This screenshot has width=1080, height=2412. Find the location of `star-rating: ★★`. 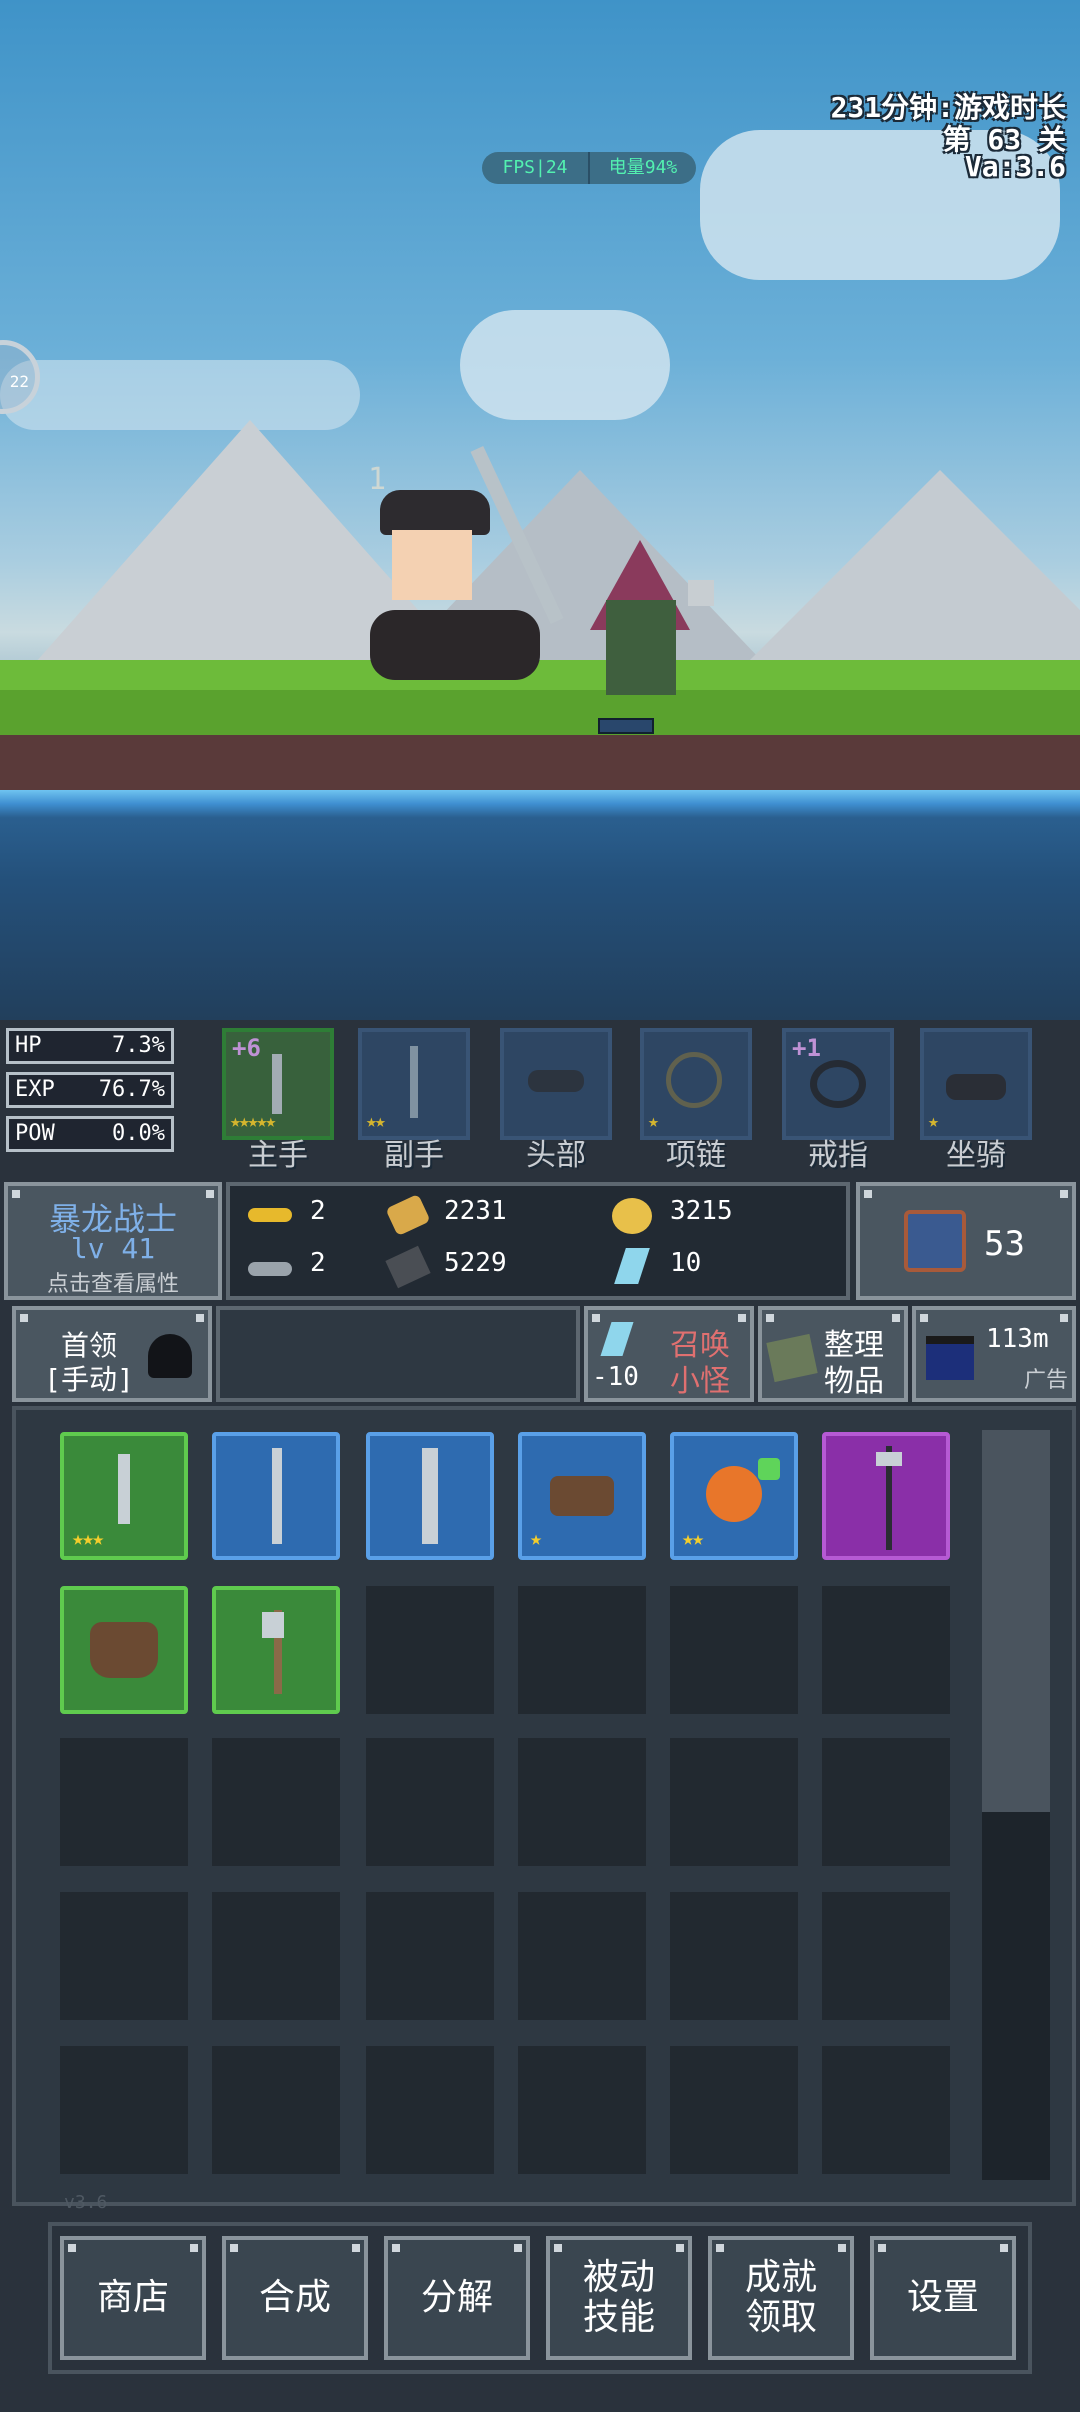

star-rating: ★★ is located at coordinates (376, 1121).